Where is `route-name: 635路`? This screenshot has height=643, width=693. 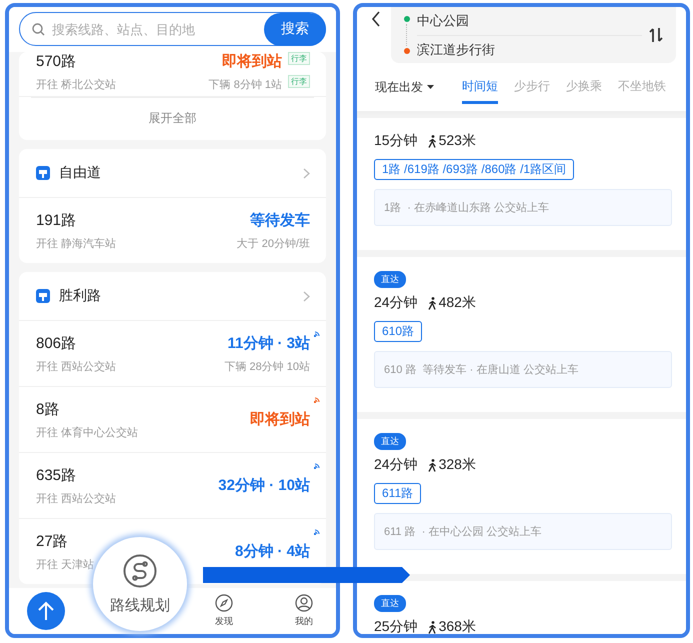
route-name: 635路 is located at coordinates (57, 475).